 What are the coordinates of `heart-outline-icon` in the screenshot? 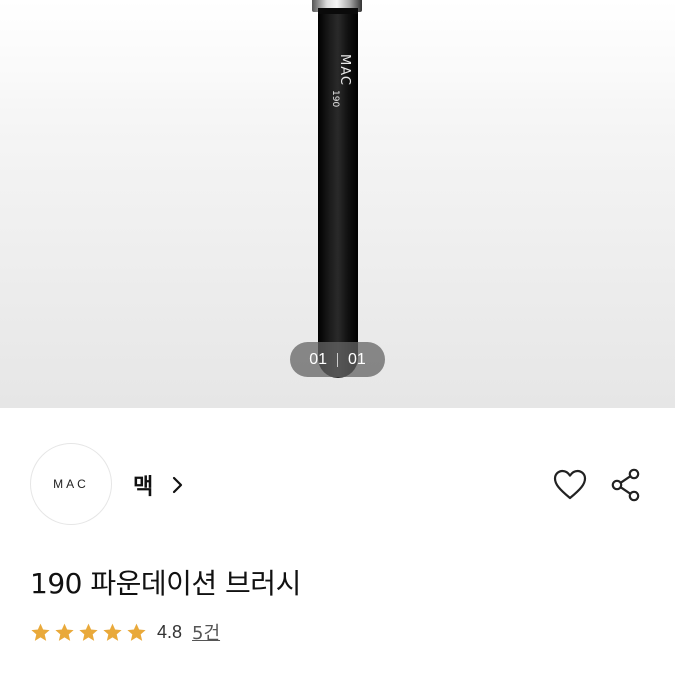 It's located at (570, 484).